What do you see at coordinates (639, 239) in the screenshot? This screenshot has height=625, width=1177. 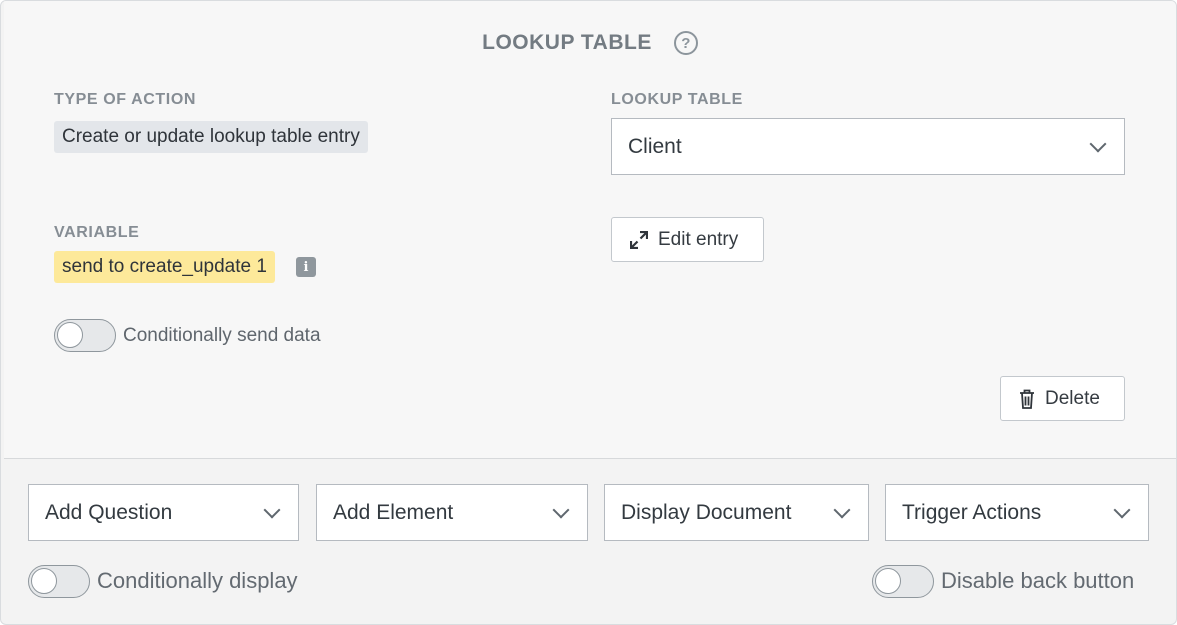 I see `expand-arrows-icon` at bounding box center [639, 239].